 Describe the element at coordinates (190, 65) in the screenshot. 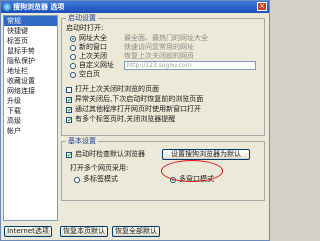

I see `custom-url-input: http://123.sogou.com` at that location.